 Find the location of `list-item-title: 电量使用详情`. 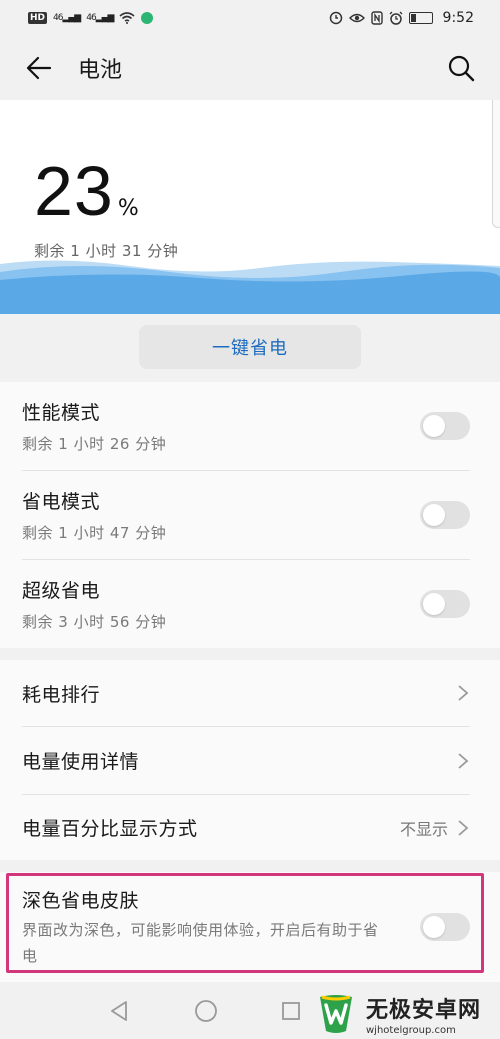

list-item-title: 电量使用详情 is located at coordinates (81, 762).